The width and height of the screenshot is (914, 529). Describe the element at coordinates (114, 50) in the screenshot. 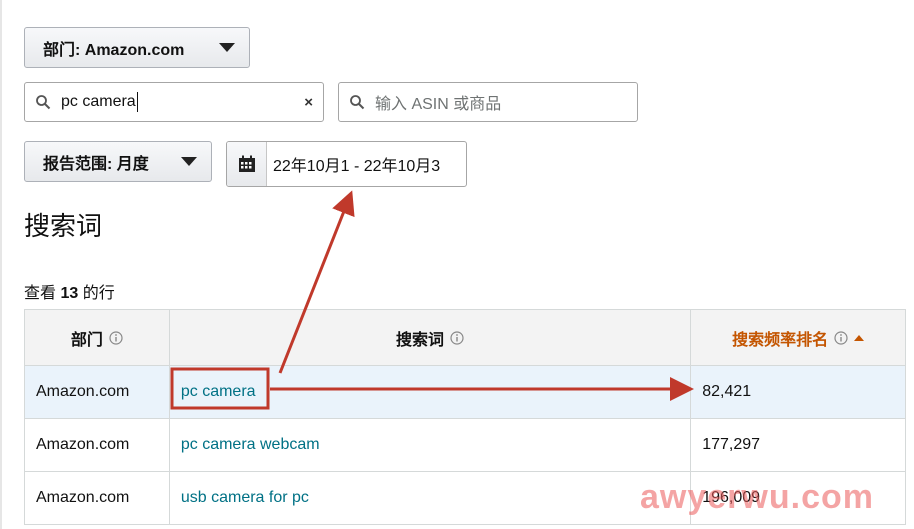

I see `department-dropdown-label: 部门: Amazon.com` at that location.